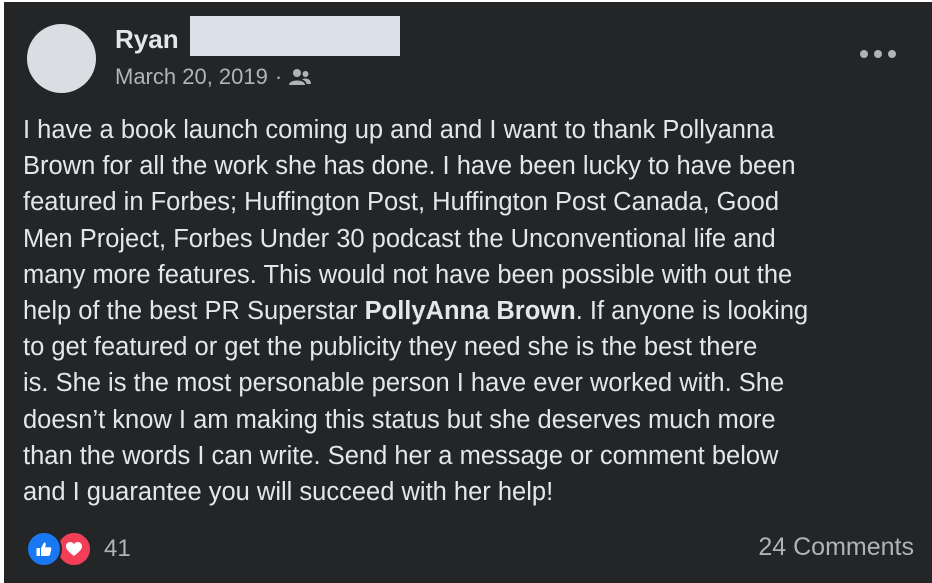  I want to click on post-timestamp: March 20, 2019, so click(191, 77).